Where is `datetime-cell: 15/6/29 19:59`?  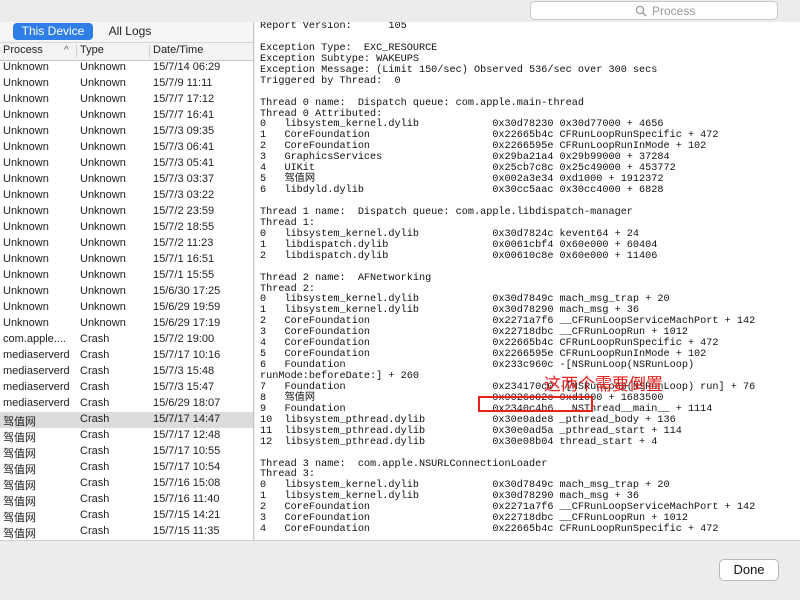 datetime-cell: 15/6/29 19:59 is located at coordinates (187, 307).